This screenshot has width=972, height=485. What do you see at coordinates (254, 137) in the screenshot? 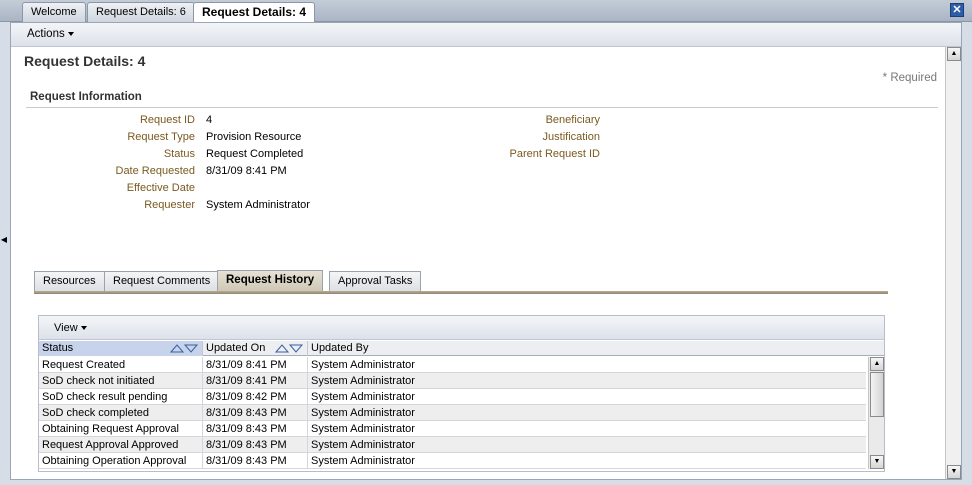
I see `value-request-type: Provision Resource` at bounding box center [254, 137].